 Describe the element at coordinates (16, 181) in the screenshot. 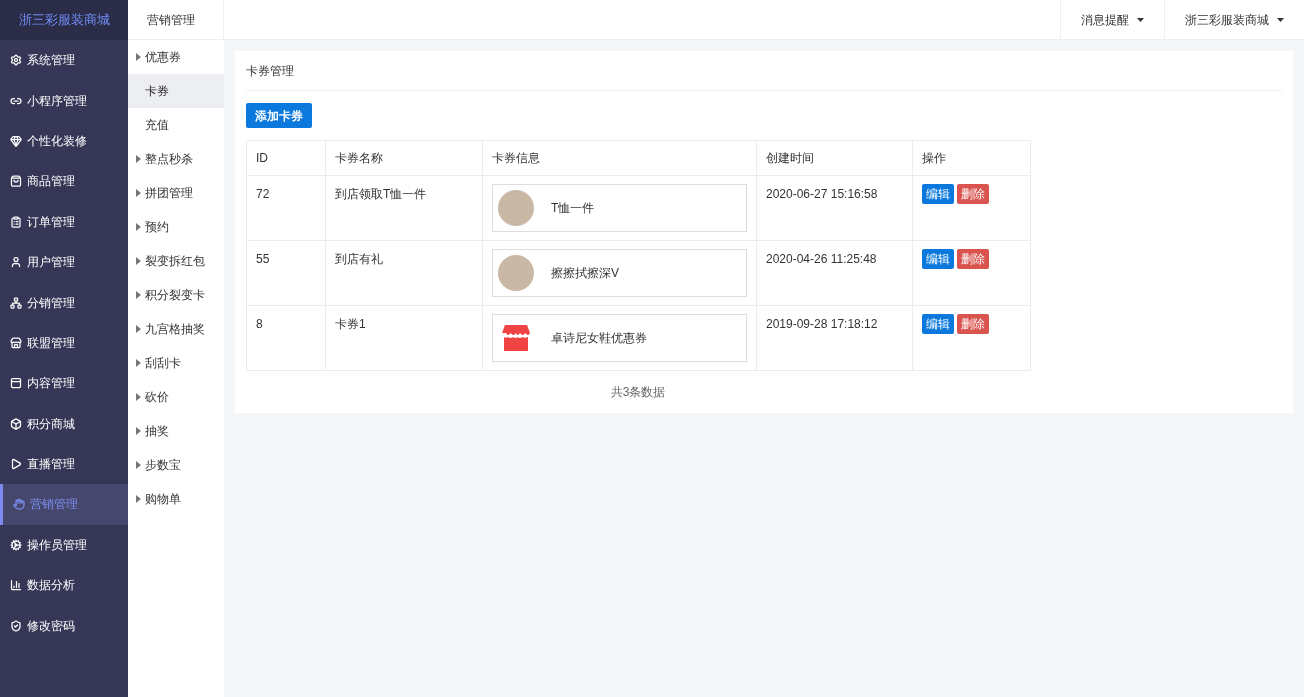

I see `bag-icon` at that location.